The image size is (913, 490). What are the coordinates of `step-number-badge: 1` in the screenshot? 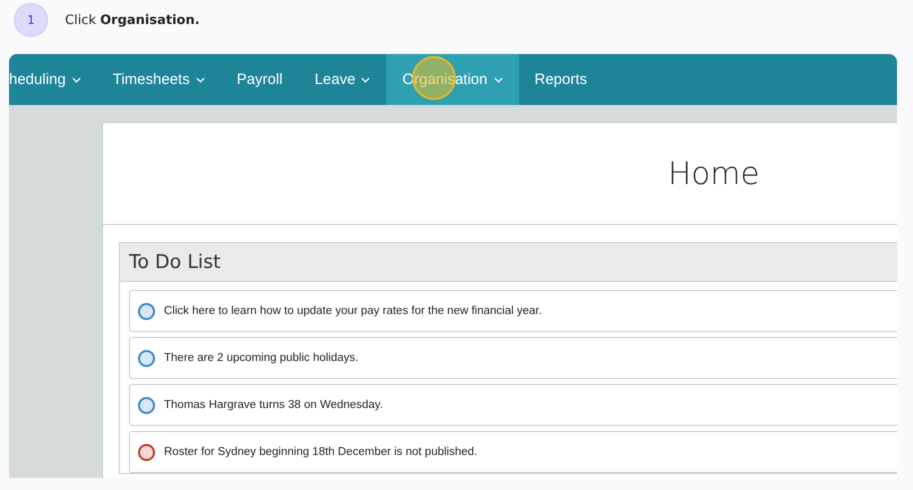 It's located at (31, 20).